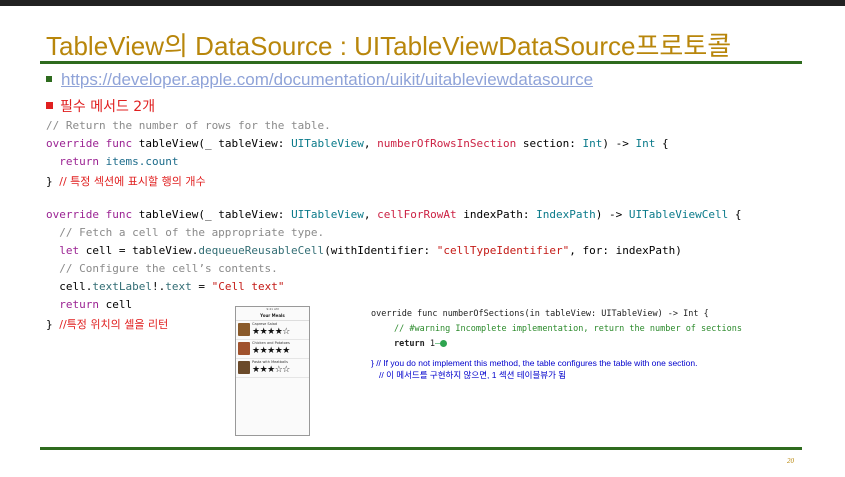  What do you see at coordinates (248, 286) in the screenshot?
I see `code-string: "Cell text"` at bounding box center [248, 286].